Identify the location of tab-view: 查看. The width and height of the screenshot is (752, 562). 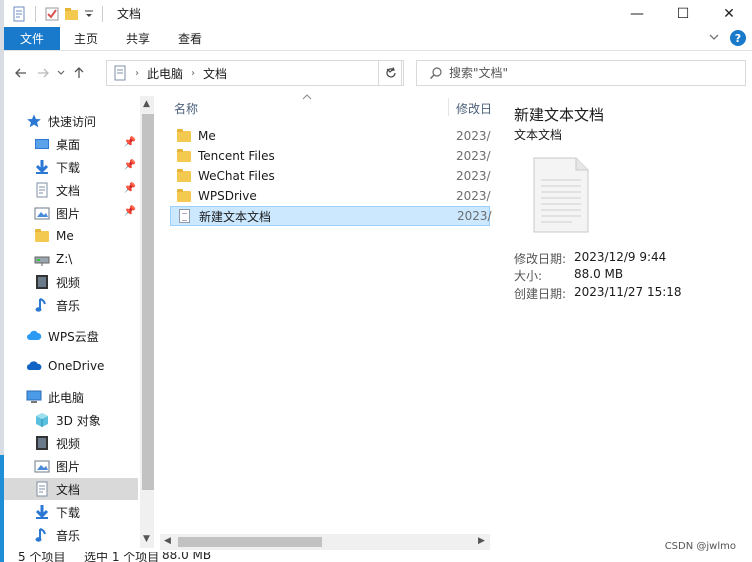
(190, 38).